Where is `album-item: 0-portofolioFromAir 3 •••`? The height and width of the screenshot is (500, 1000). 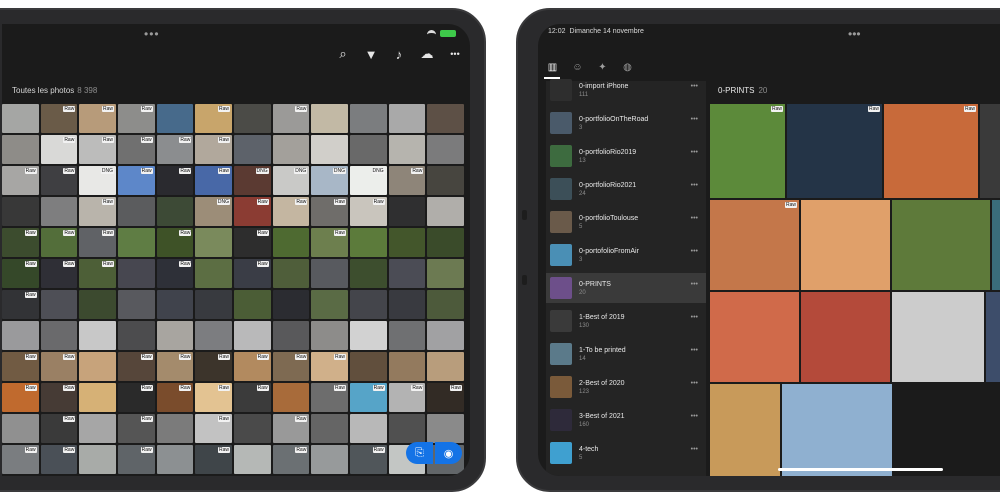 album-item: 0-portofolioFromAir 3 ••• is located at coordinates (626, 255).